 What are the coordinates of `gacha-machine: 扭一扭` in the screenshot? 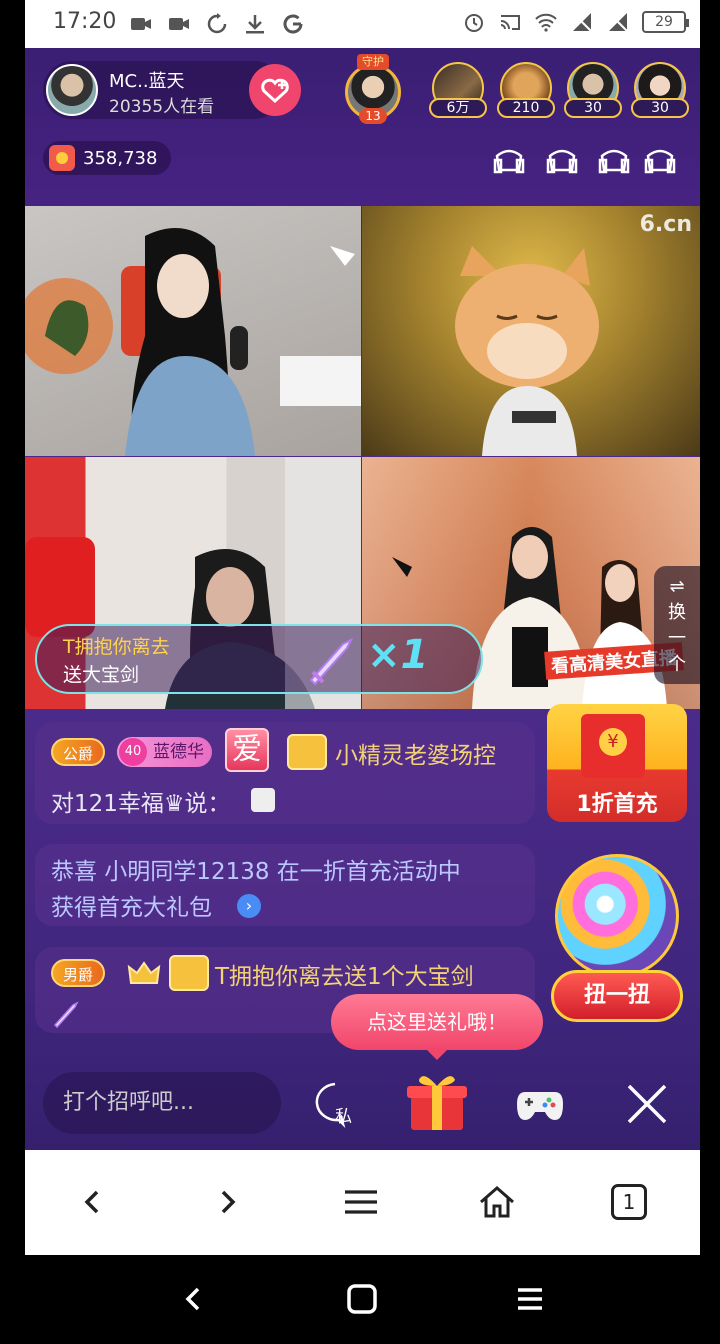 It's located at (617, 939).